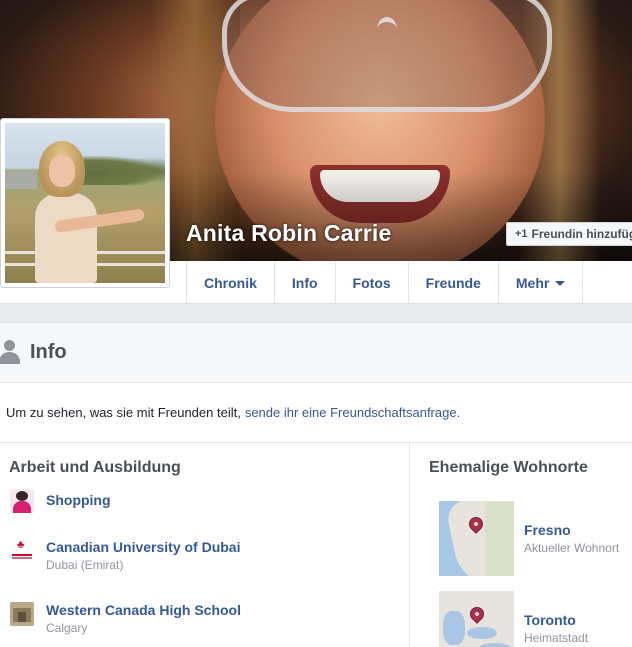 The image size is (632, 647). I want to click on work-location: Dubai (Emirat), so click(85, 565).